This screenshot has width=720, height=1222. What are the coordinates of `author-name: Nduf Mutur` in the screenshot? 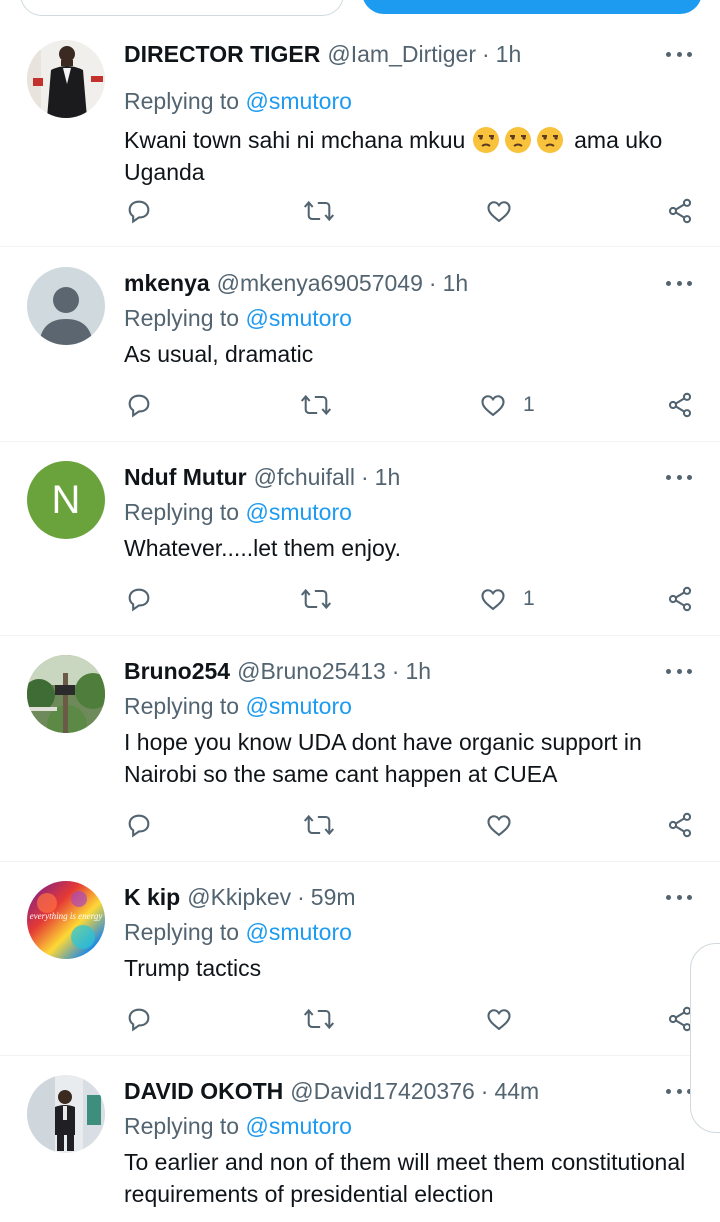 It's located at (185, 477).